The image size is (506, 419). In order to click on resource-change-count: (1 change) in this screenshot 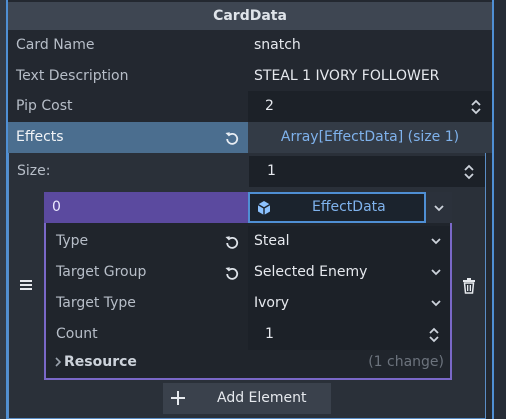, I will do `click(406, 362)`.